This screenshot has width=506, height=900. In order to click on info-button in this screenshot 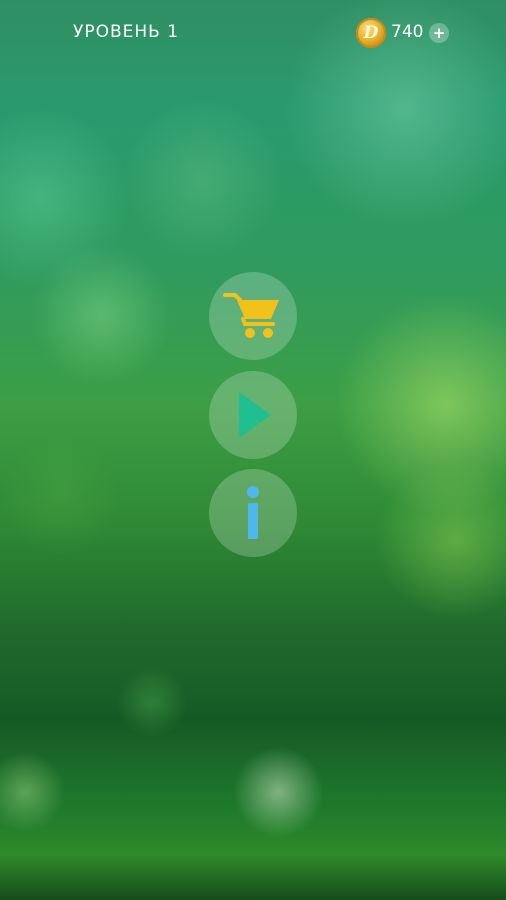, I will do `click(253, 513)`.